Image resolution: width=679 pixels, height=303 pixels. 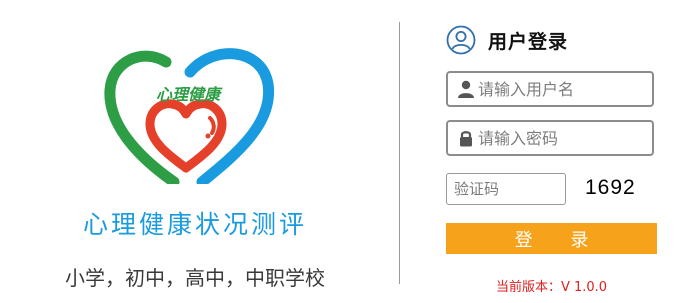 What do you see at coordinates (189, 94) in the screenshot?
I see `logo-text: 心理健康` at bounding box center [189, 94].